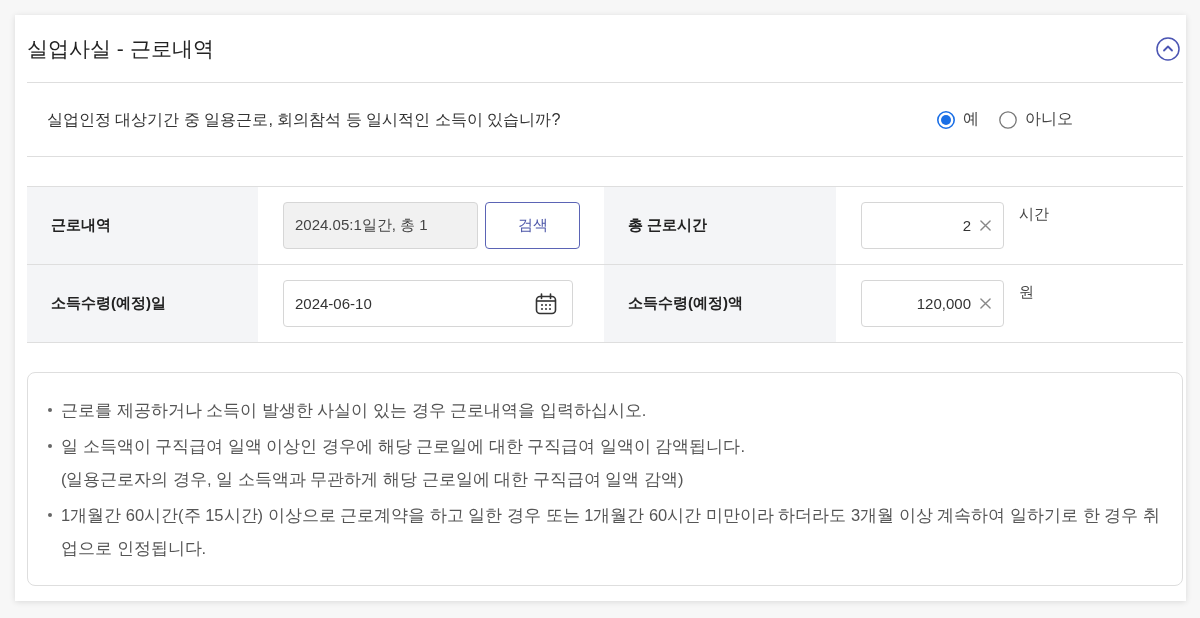 This screenshot has height=618, width=1200. Describe the element at coordinates (932, 303) in the screenshot. I see `amount-field: 120,000` at that location.